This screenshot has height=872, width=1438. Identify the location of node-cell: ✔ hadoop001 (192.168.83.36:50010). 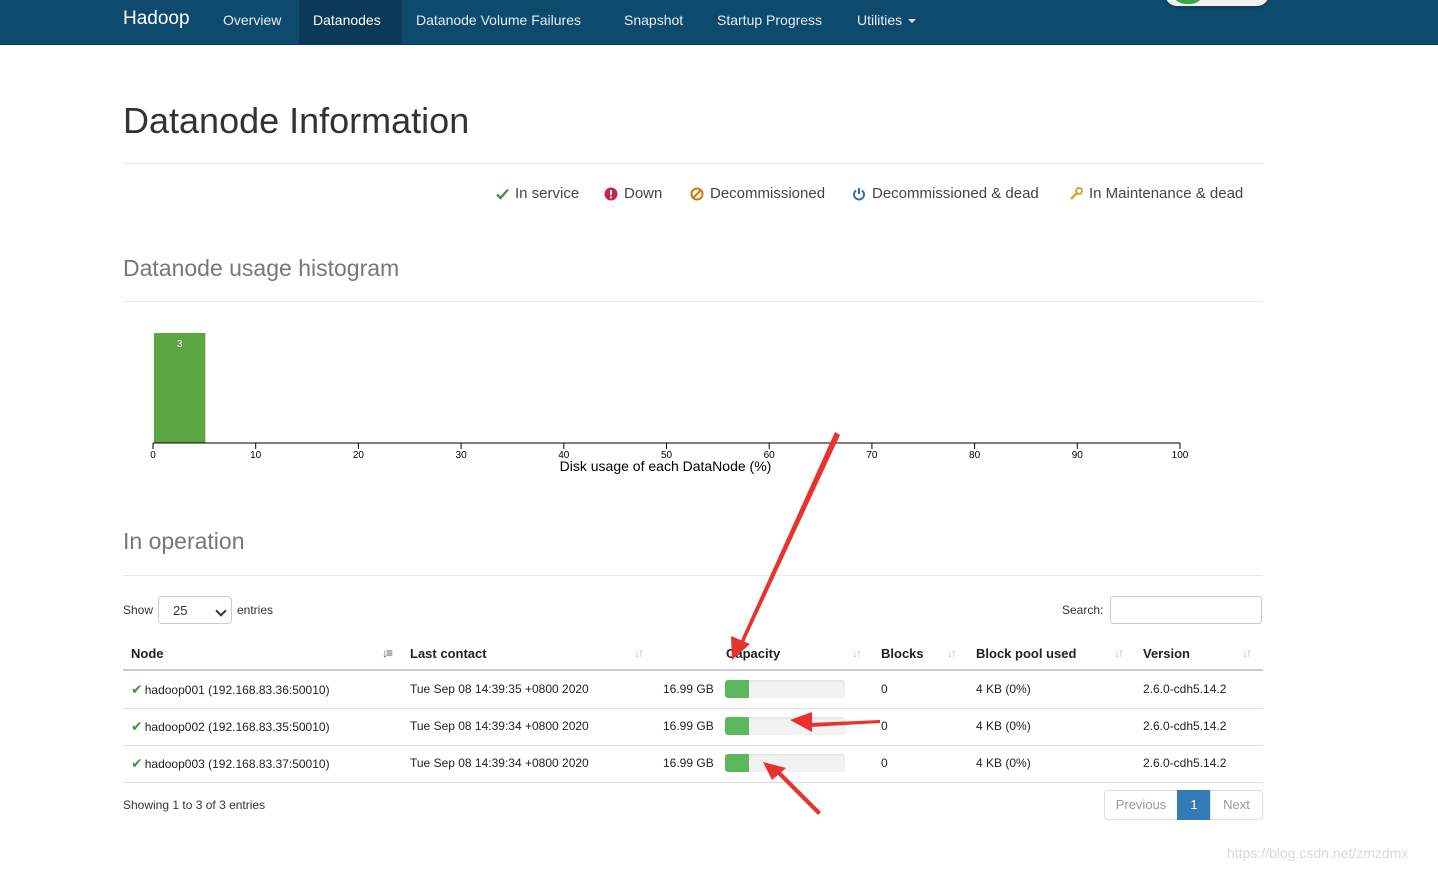
(230, 689).